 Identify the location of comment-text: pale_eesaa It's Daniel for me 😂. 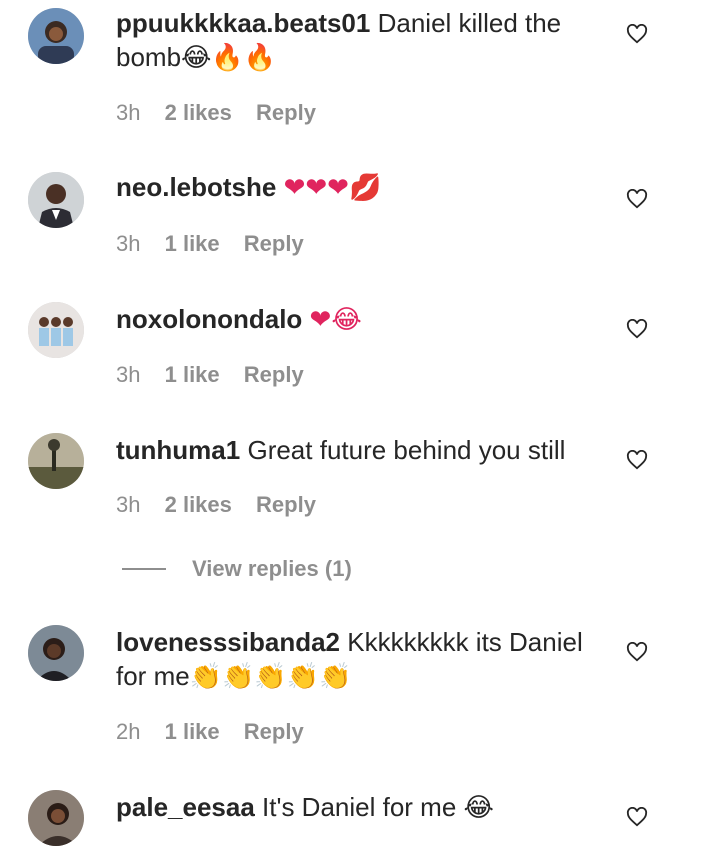
(356, 807).